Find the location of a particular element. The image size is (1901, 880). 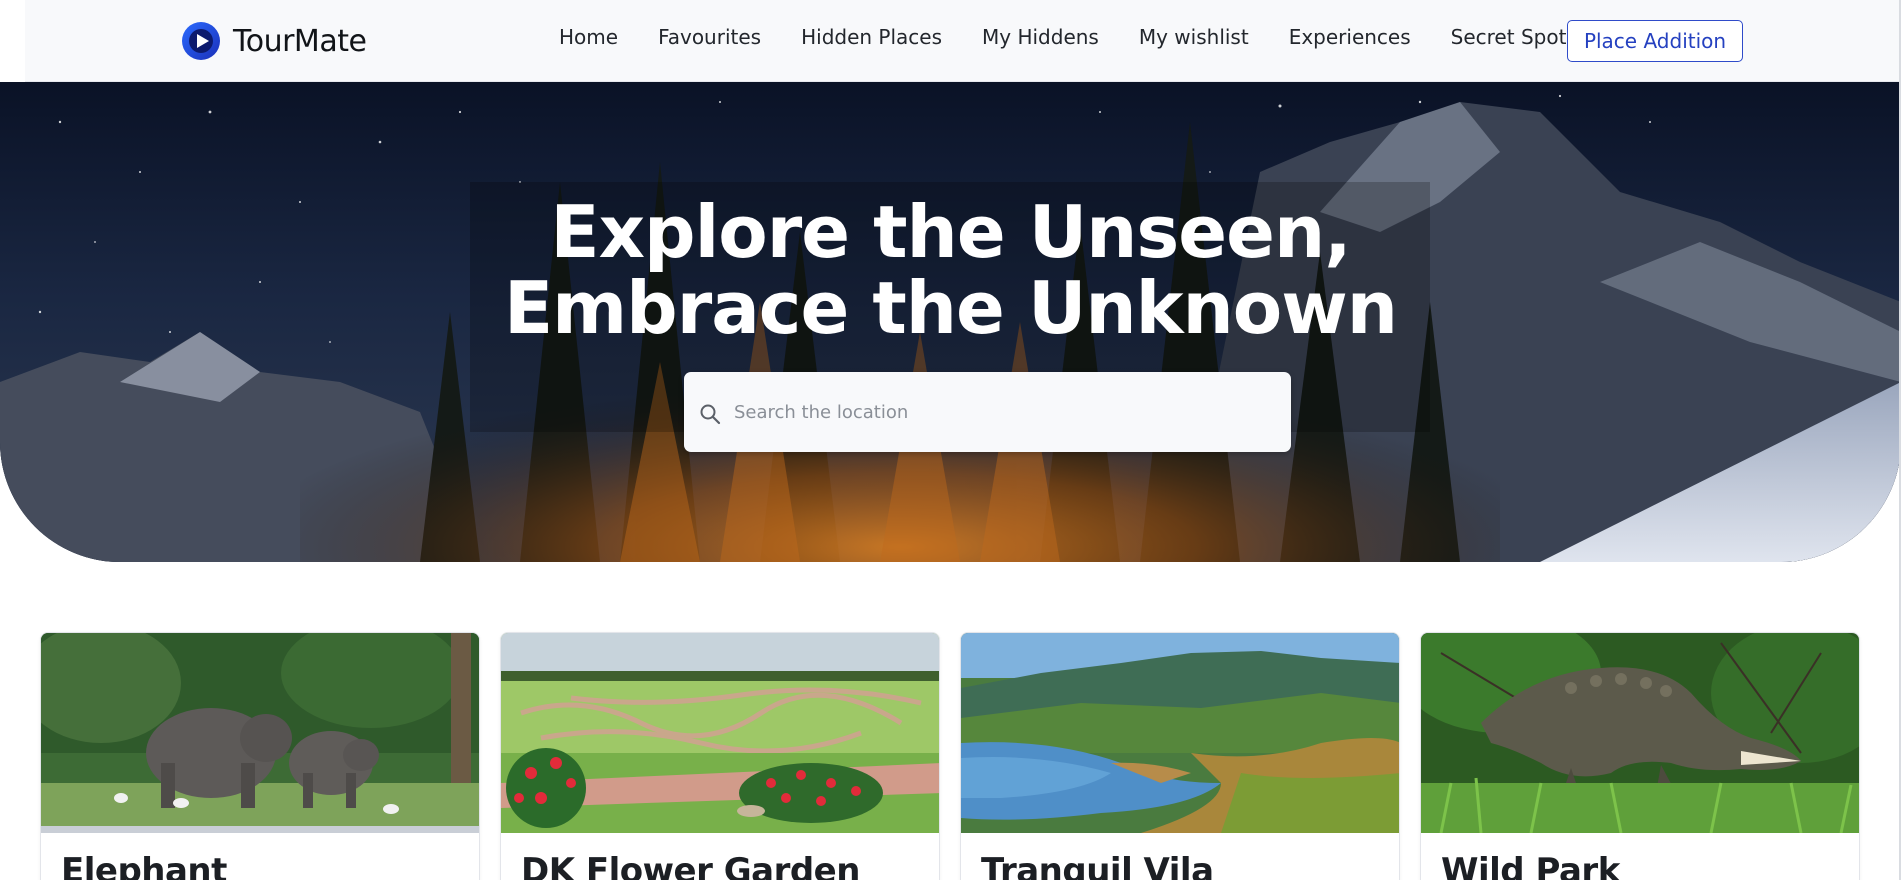

nav-link-hidden-places: Hidden Places is located at coordinates (871, 37).